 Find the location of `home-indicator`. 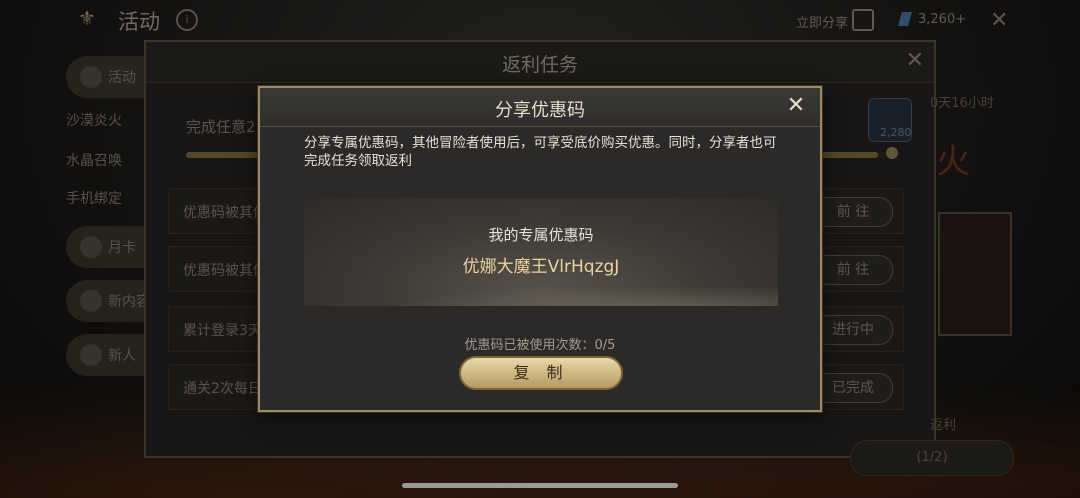

home-indicator is located at coordinates (540, 485).